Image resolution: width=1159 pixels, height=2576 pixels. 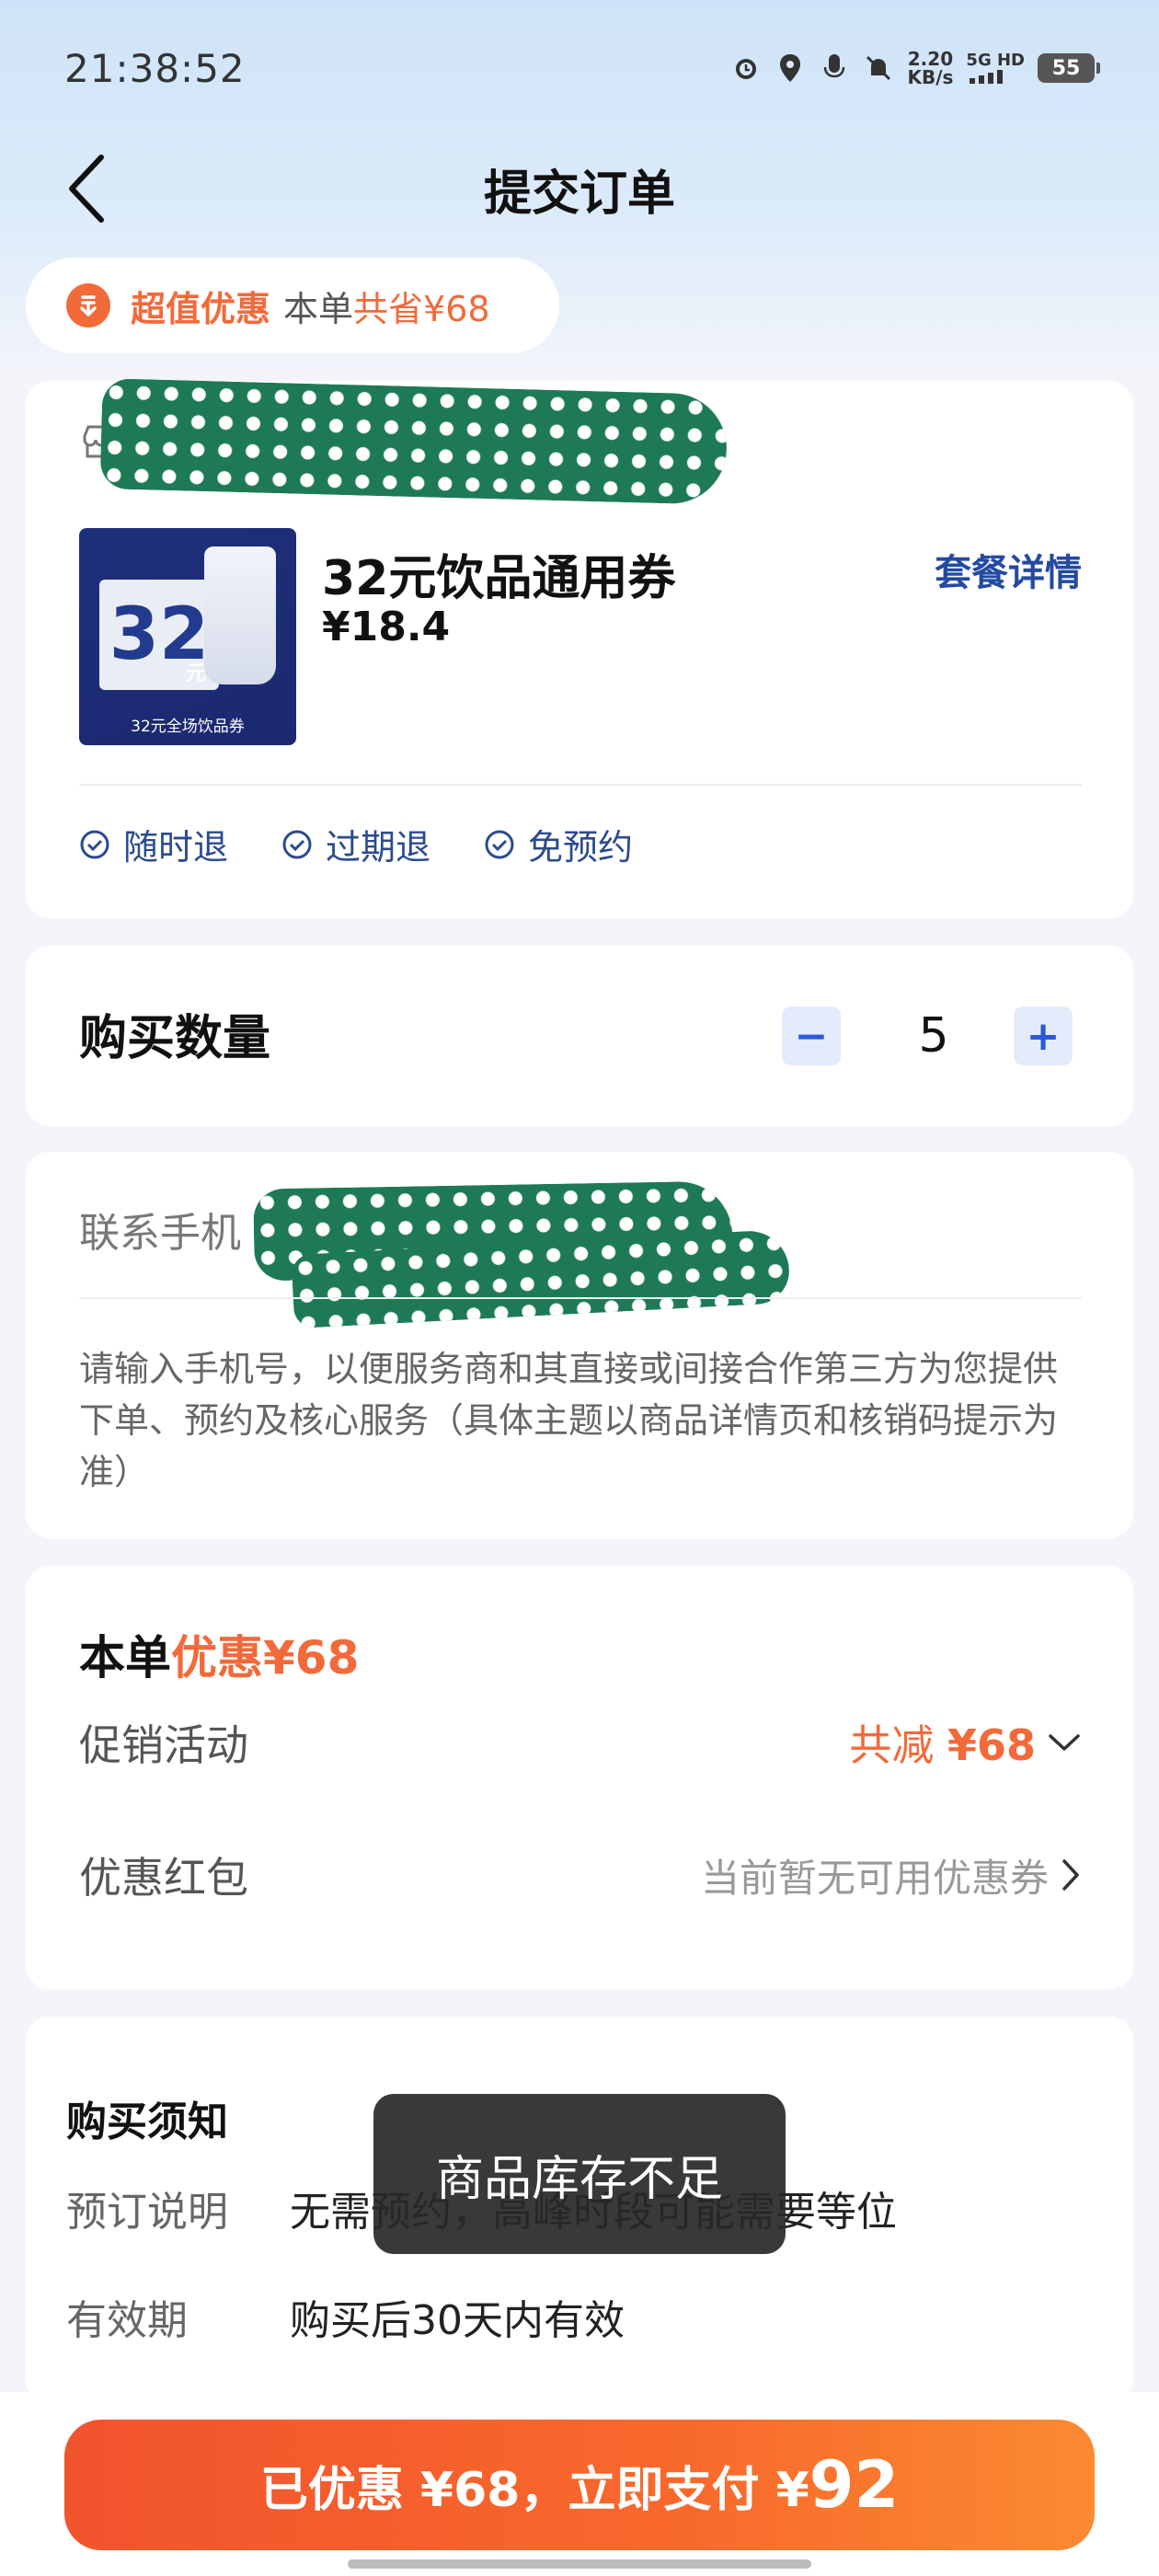 What do you see at coordinates (201, 308) in the screenshot?
I see `savings-label: 超值优惠` at bounding box center [201, 308].